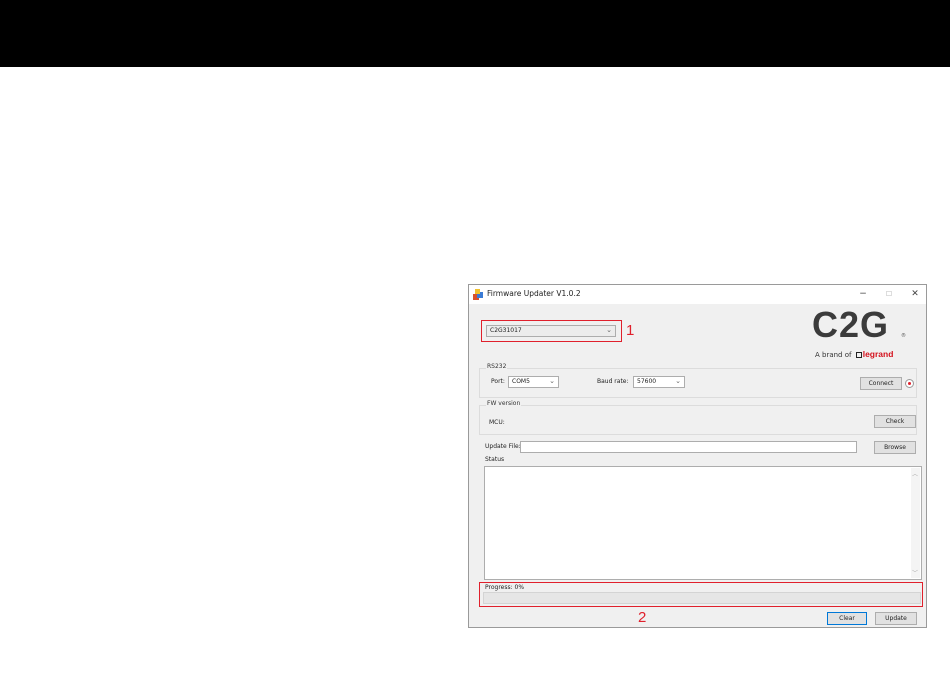 Image resolution: width=950 pixels, height=679 pixels. Describe the element at coordinates (521, 381) in the screenshot. I see `port-select-value: COM5` at that location.